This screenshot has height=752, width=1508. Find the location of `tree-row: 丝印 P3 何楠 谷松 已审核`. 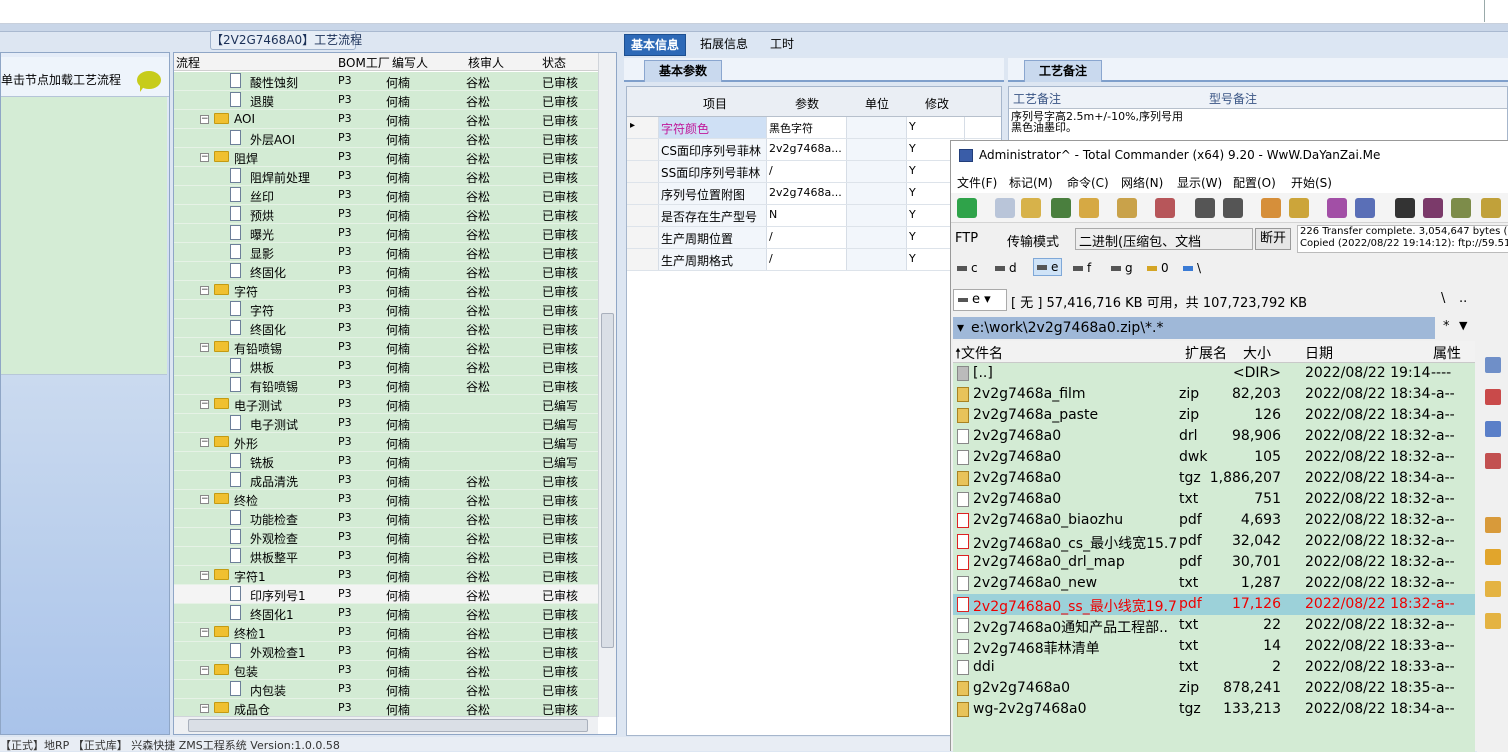

tree-row: 丝印 P3 何楠 谷松 已审核 is located at coordinates (386, 195).